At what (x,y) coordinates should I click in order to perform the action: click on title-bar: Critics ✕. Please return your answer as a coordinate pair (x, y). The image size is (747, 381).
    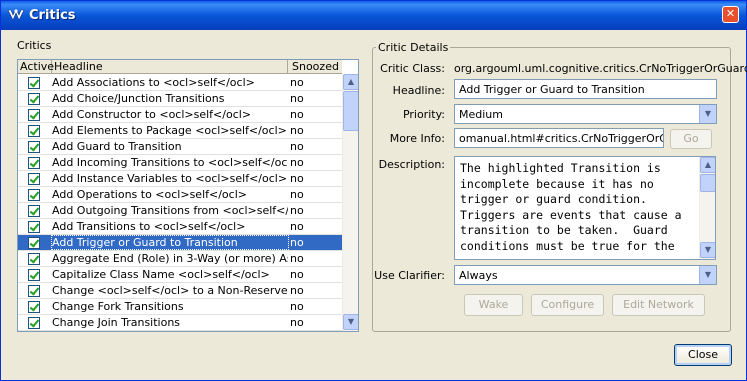
    Looking at the image, I should click on (373, 15).